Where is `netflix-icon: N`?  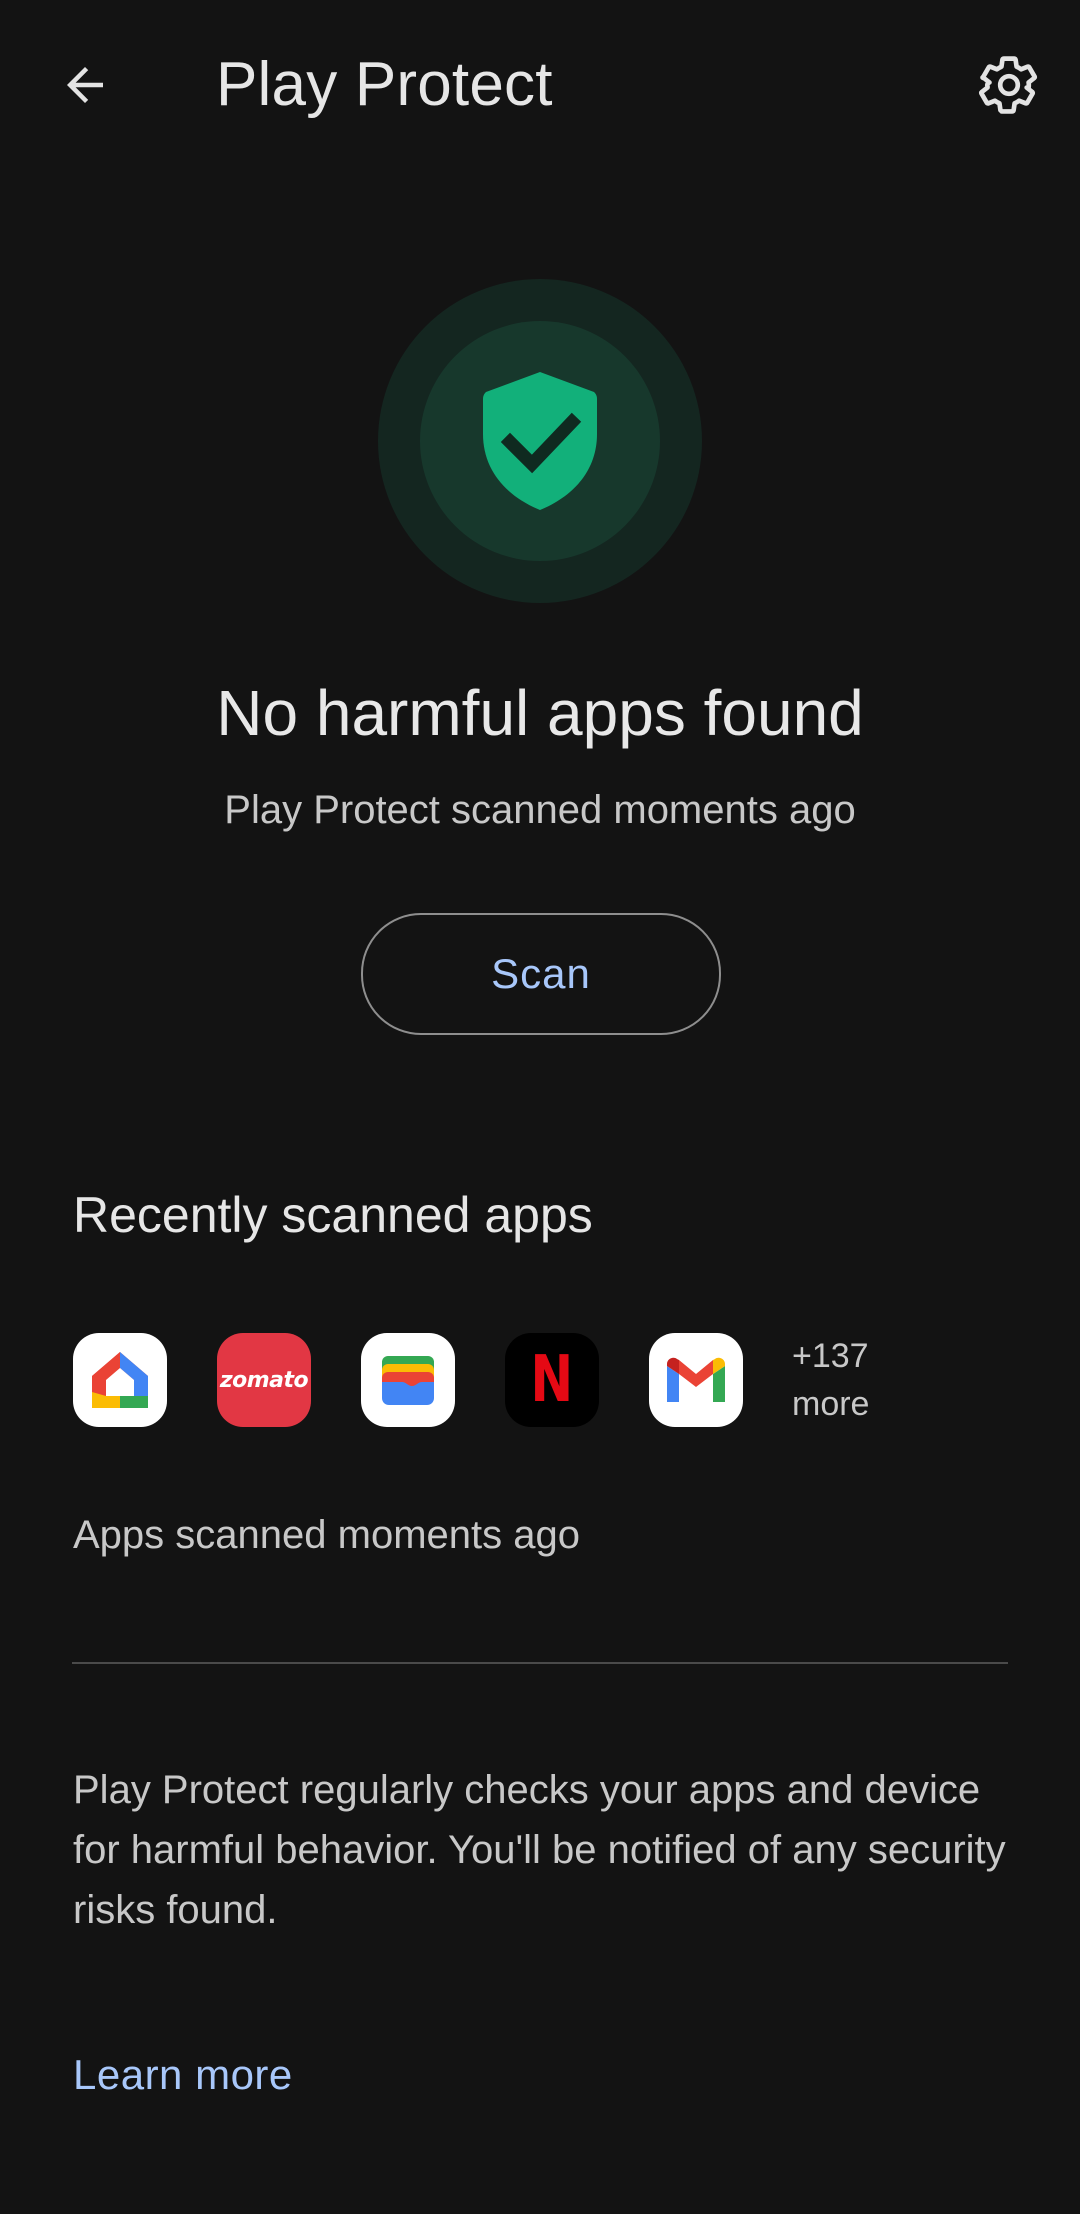
netflix-icon: N is located at coordinates (552, 1380).